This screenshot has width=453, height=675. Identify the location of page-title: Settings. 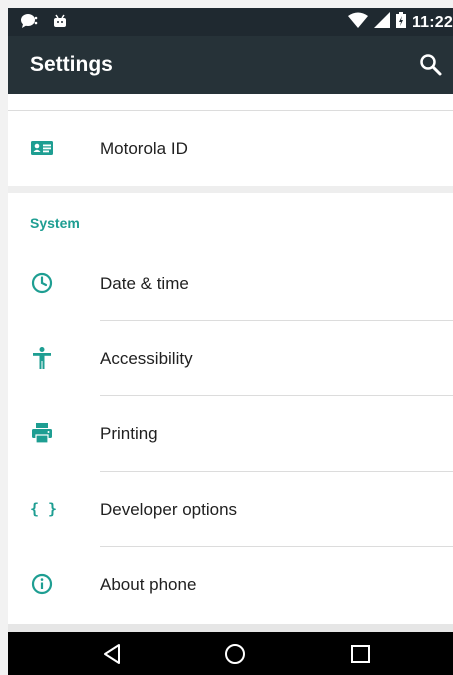
(71, 64).